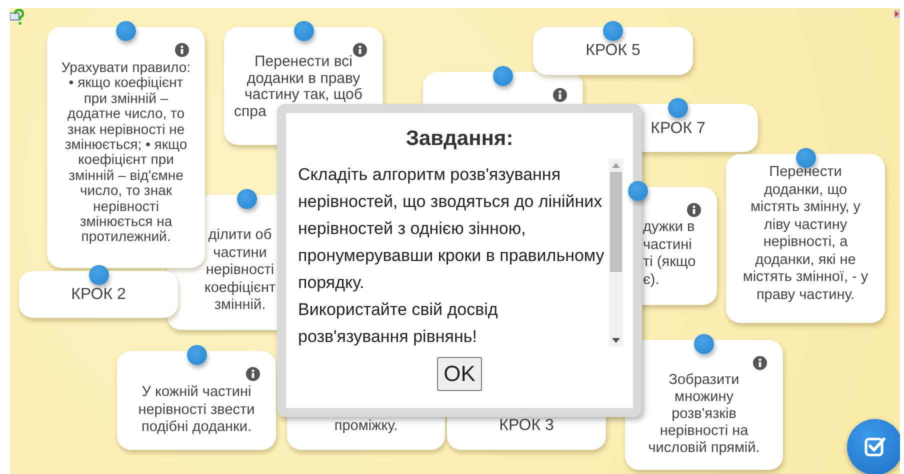 Image resolution: width=904 pixels, height=474 pixels. Describe the element at coordinates (240, 235) in the screenshot. I see `card-text-line: ділити об` at that location.